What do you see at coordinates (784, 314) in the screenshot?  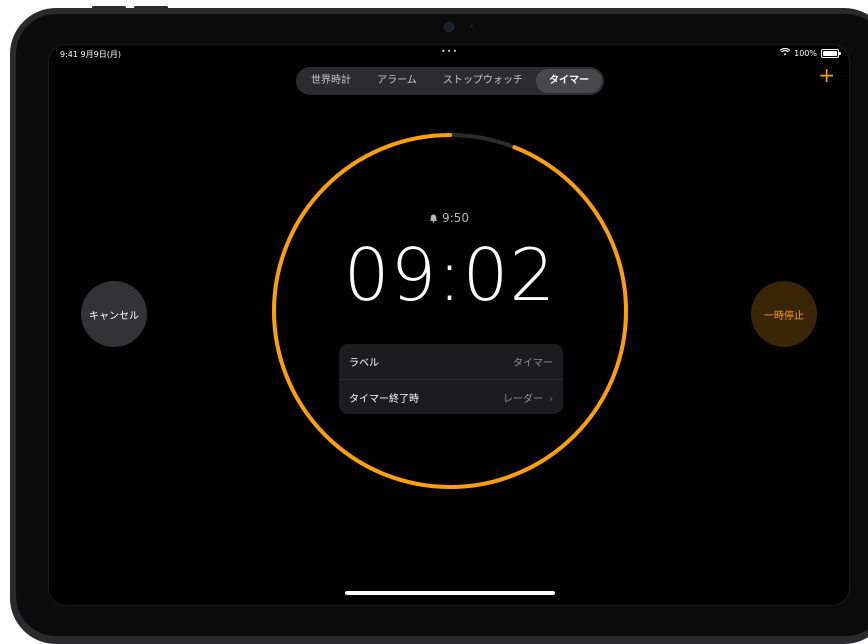 I see `pause-button: 一時停止` at bounding box center [784, 314].